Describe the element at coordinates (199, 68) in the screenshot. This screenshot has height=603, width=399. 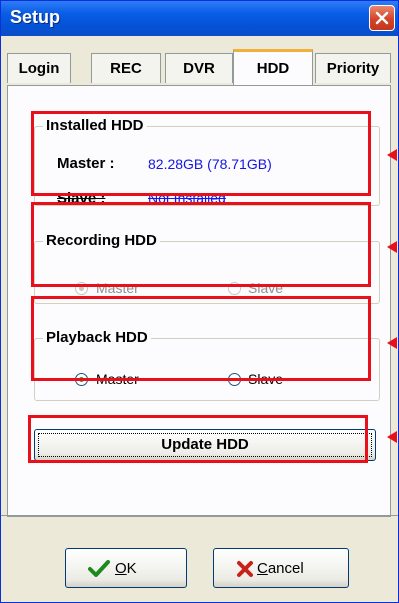
I see `tab-dvr: DVR` at that location.